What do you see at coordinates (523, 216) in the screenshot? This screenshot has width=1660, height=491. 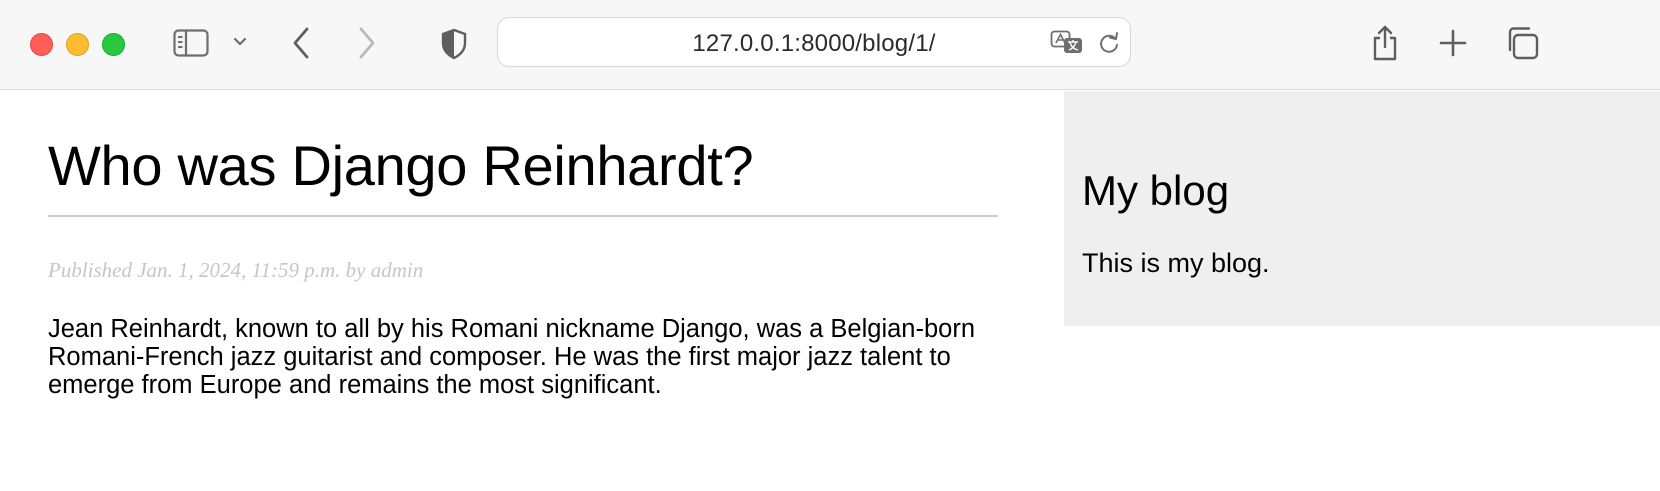 I see `title-divider` at bounding box center [523, 216].